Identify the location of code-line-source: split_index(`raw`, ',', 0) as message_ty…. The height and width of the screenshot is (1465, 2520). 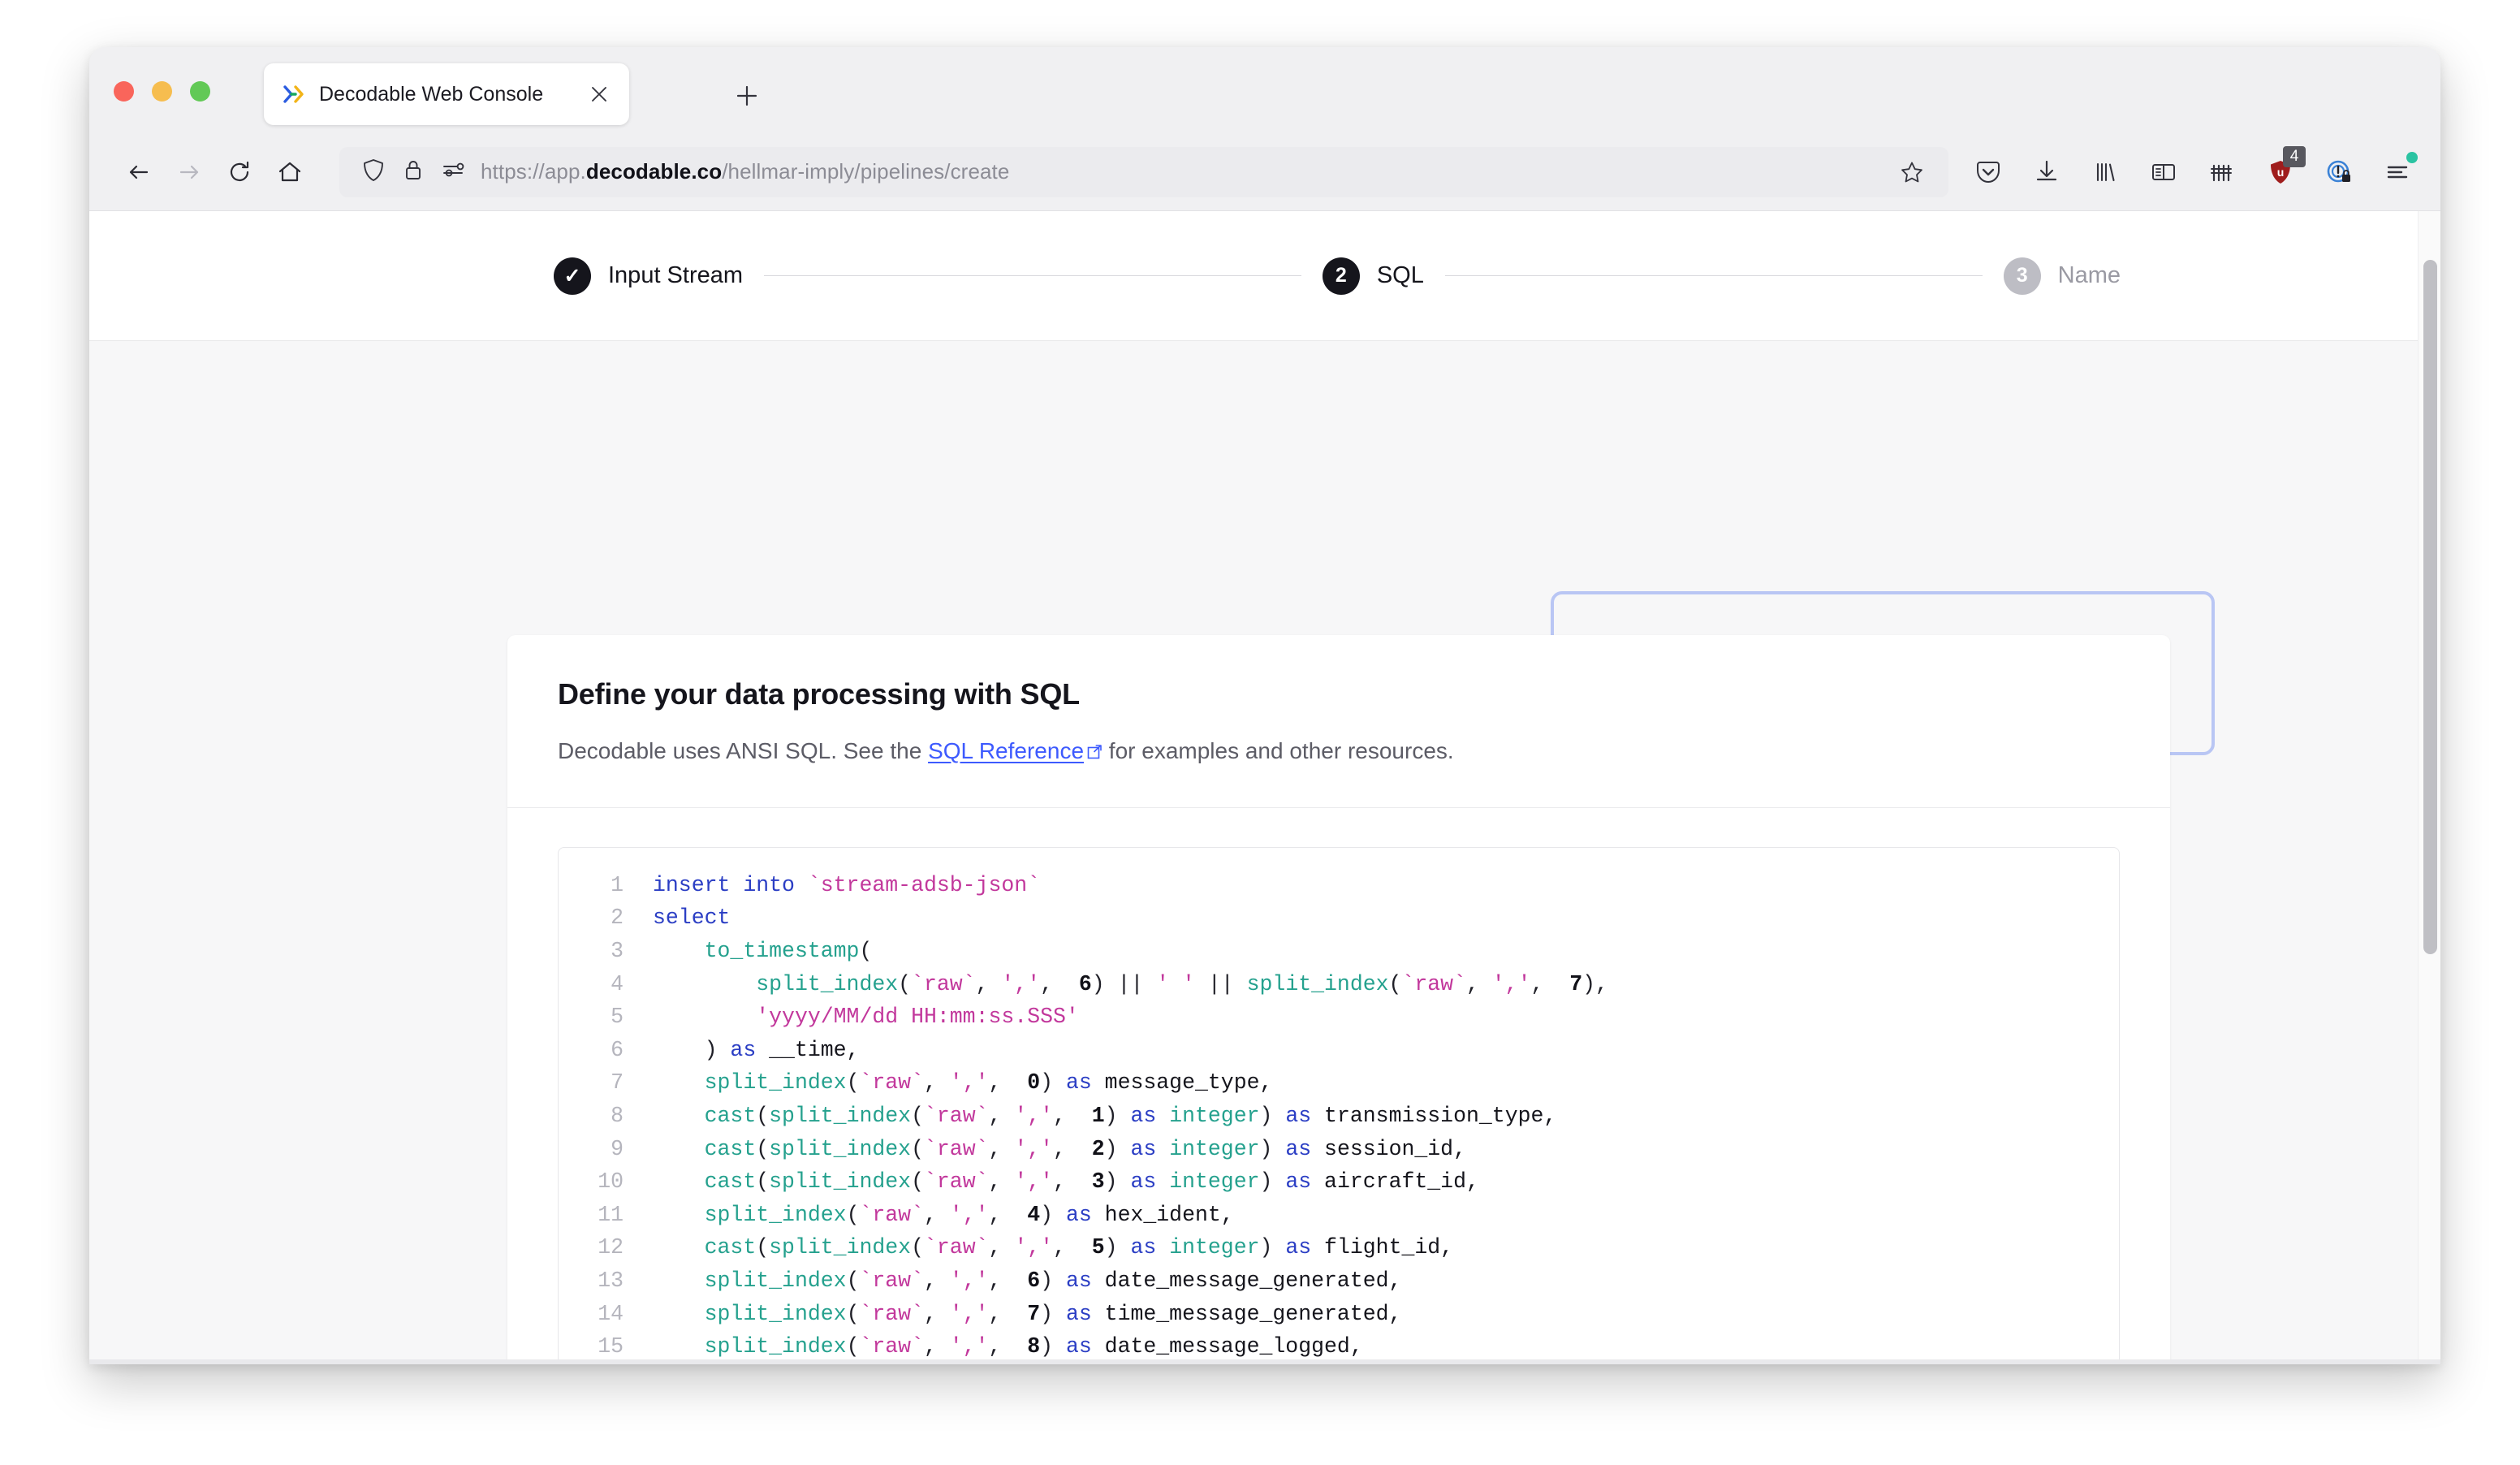
(1386, 1083).